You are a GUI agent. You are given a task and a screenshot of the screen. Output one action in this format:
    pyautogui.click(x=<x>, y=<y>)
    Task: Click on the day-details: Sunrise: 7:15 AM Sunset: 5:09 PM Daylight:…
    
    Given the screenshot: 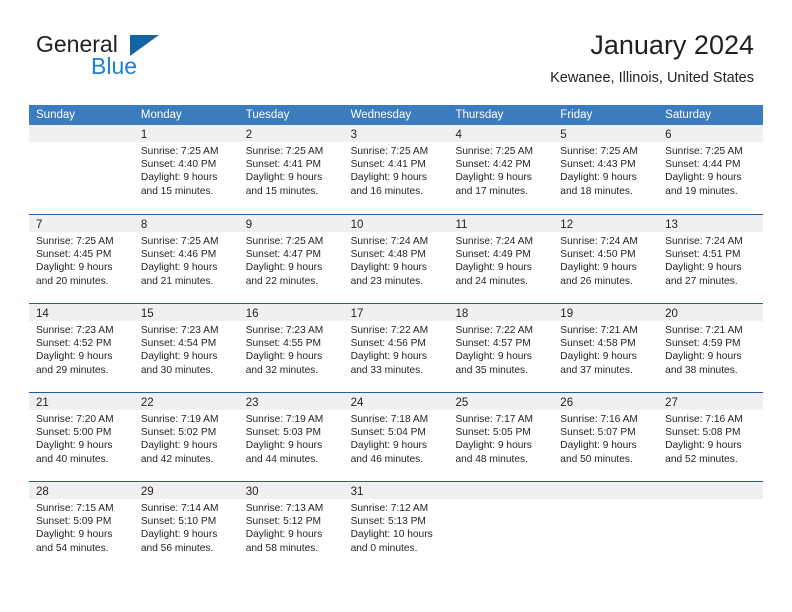 What is the action you would take?
    pyautogui.click(x=81, y=527)
    